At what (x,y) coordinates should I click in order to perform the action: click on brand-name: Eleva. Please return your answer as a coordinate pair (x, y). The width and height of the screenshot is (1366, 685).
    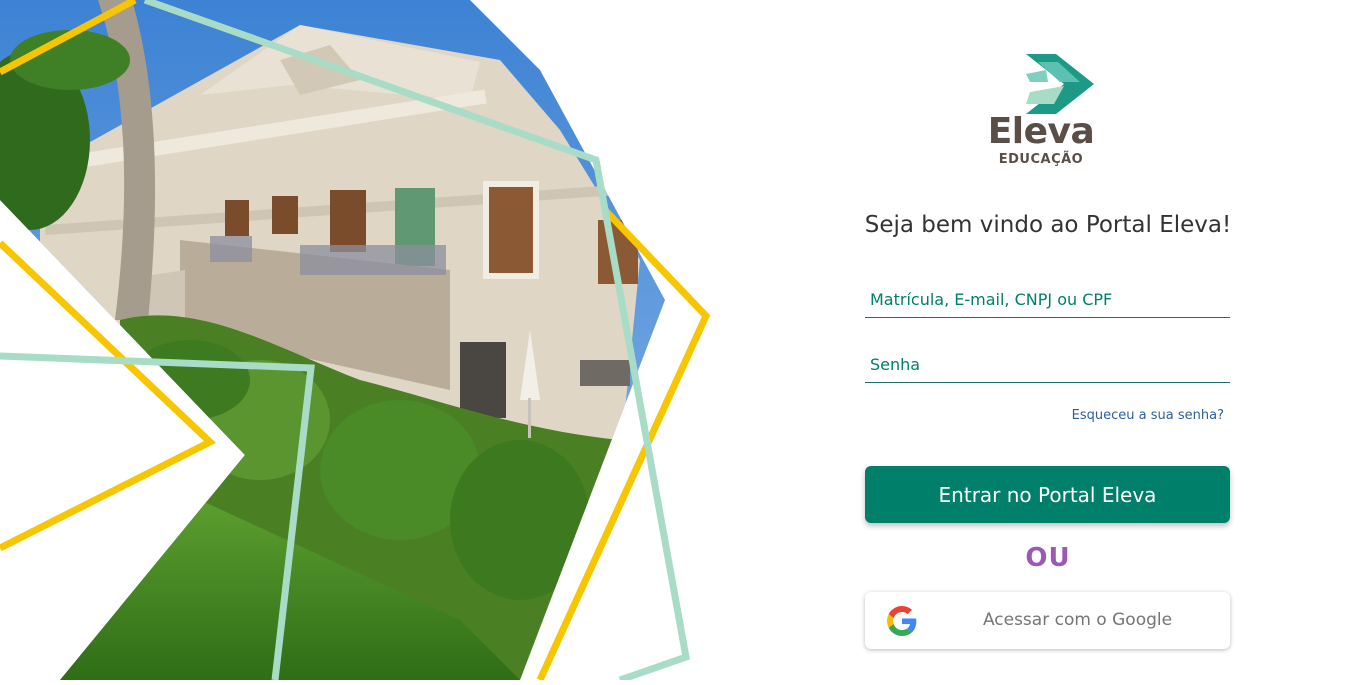
    Looking at the image, I should click on (1041, 131).